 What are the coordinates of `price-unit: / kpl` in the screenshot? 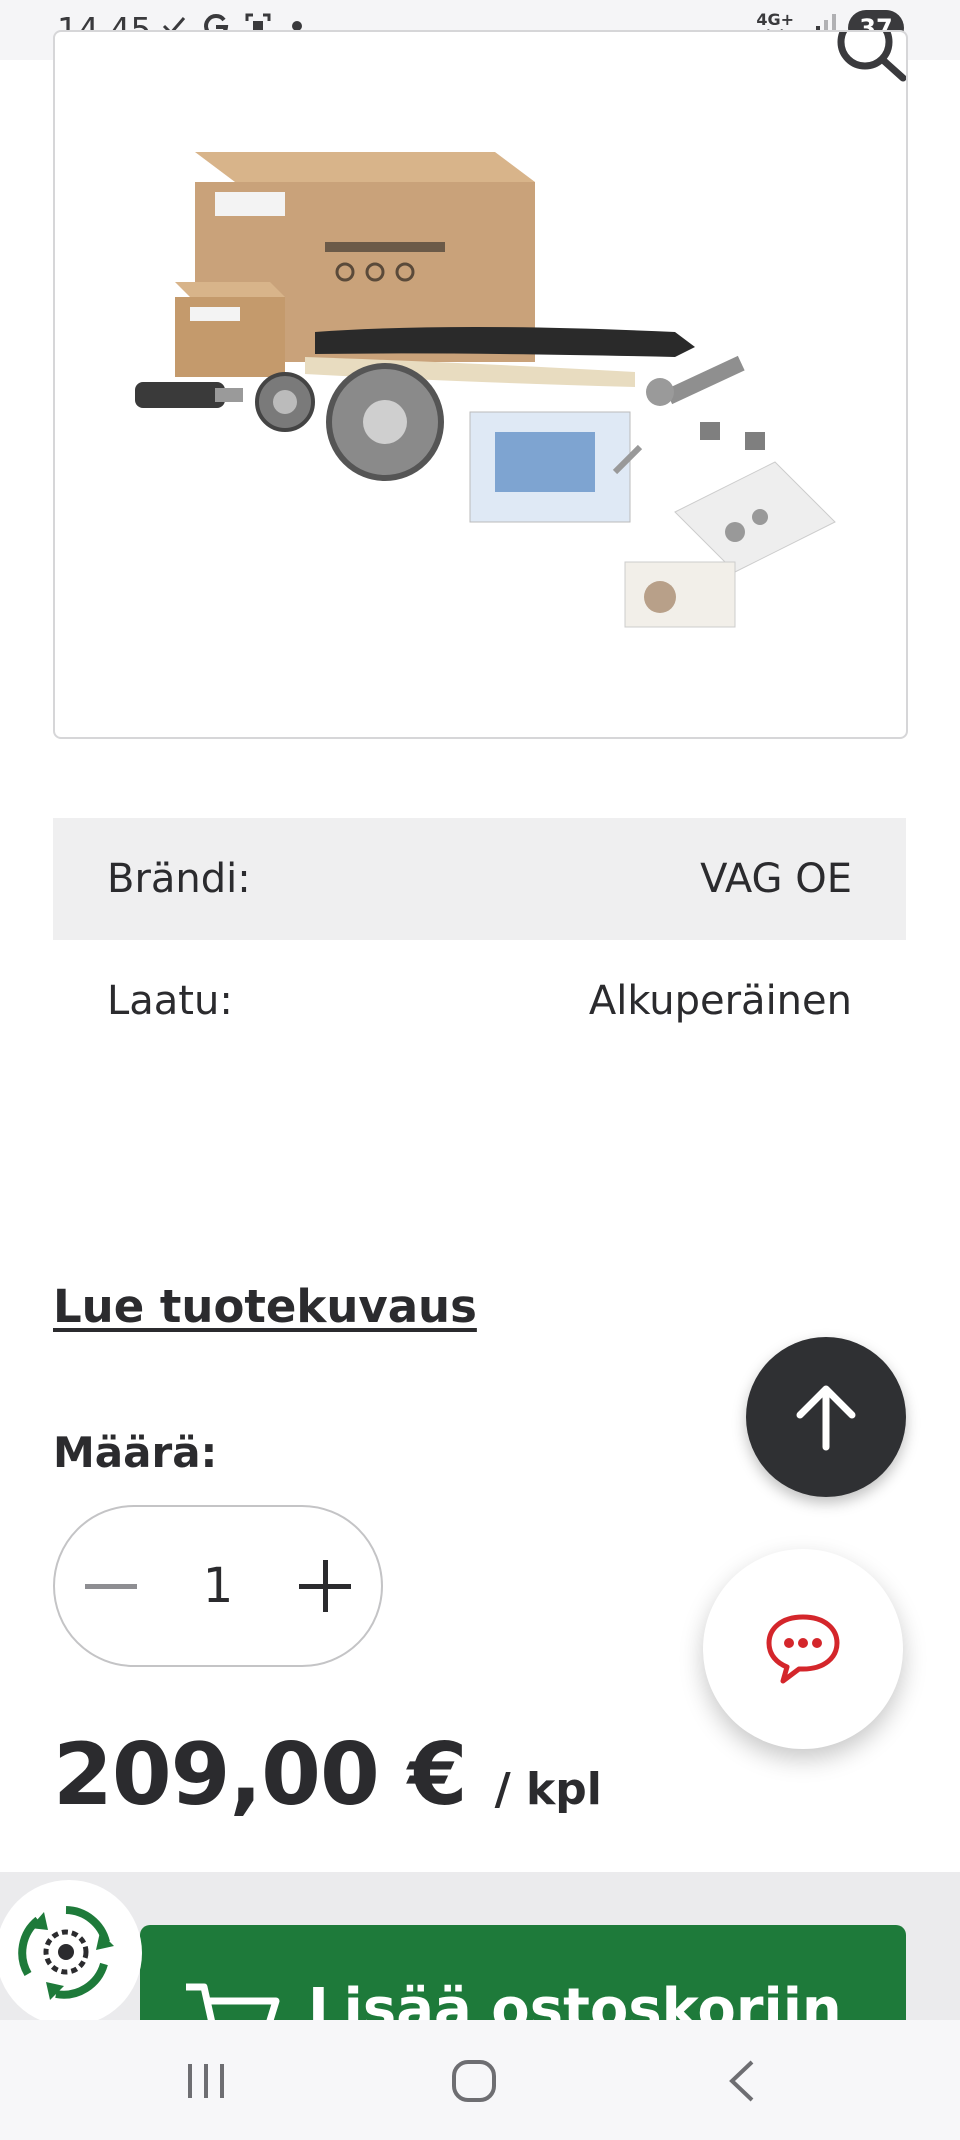 It's located at (548, 1789).